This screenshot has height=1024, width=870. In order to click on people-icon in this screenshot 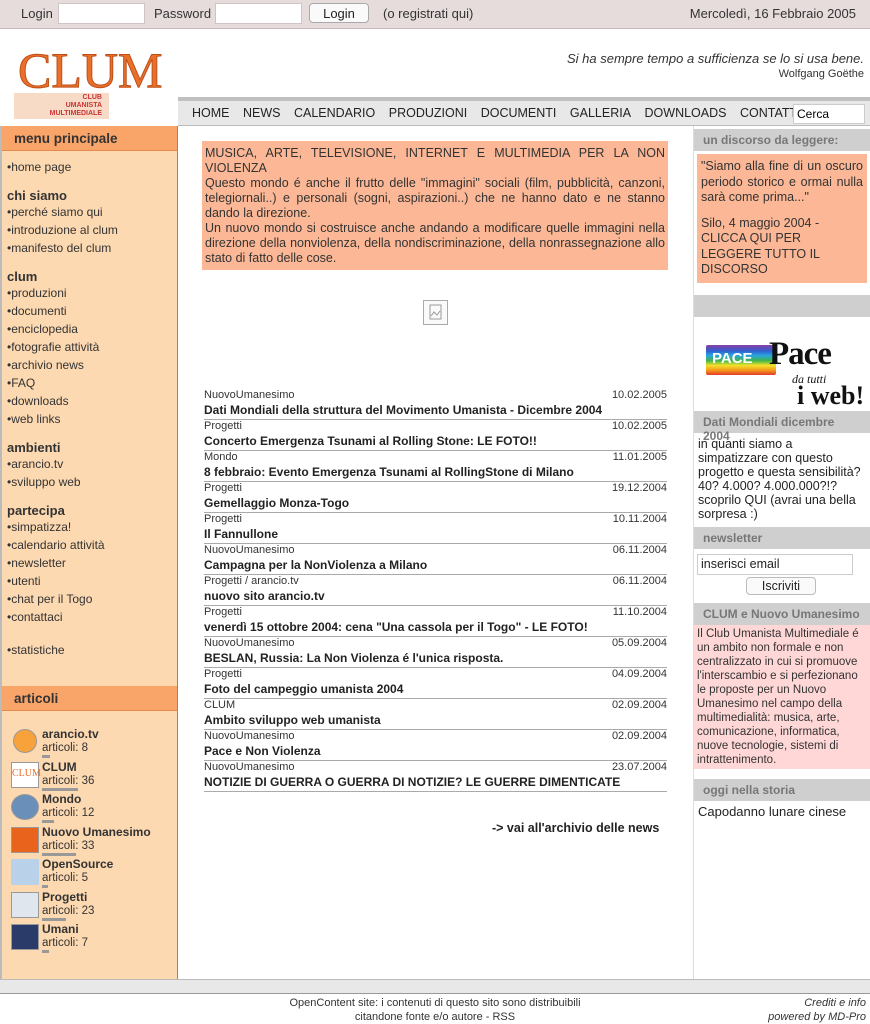, I will do `click(25, 937)`.